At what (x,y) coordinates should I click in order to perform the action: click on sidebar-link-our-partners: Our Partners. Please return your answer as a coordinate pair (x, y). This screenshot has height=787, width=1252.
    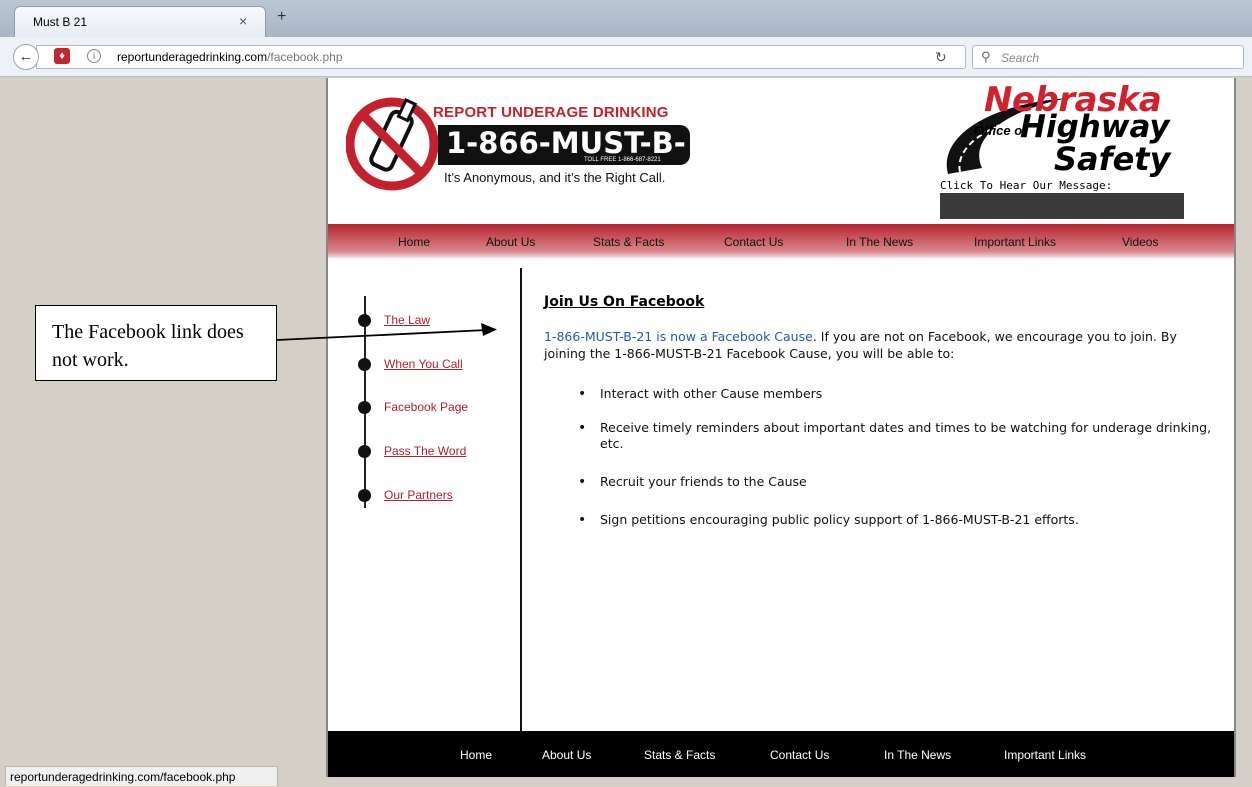
    Looking at the image, I should click on (418, 495).